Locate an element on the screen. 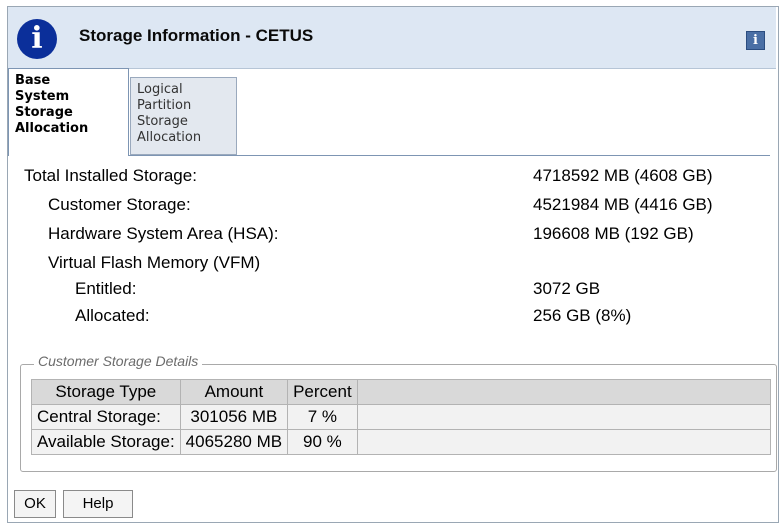 The width and height of the screenshot is (784, 529). table-cell-storage-type: Central Storage: is located at coordinates (106, 417).